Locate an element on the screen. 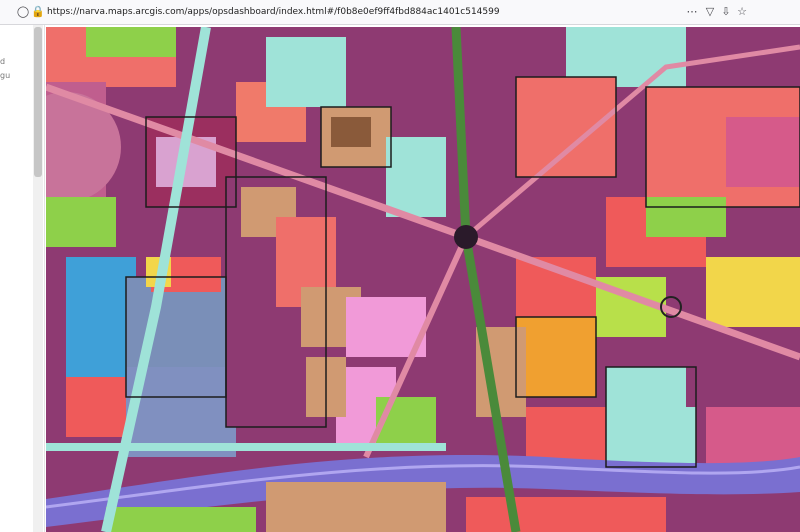 This screenshot has height=532, width=800. parcel-commercial is located at coordinates (566, 127).